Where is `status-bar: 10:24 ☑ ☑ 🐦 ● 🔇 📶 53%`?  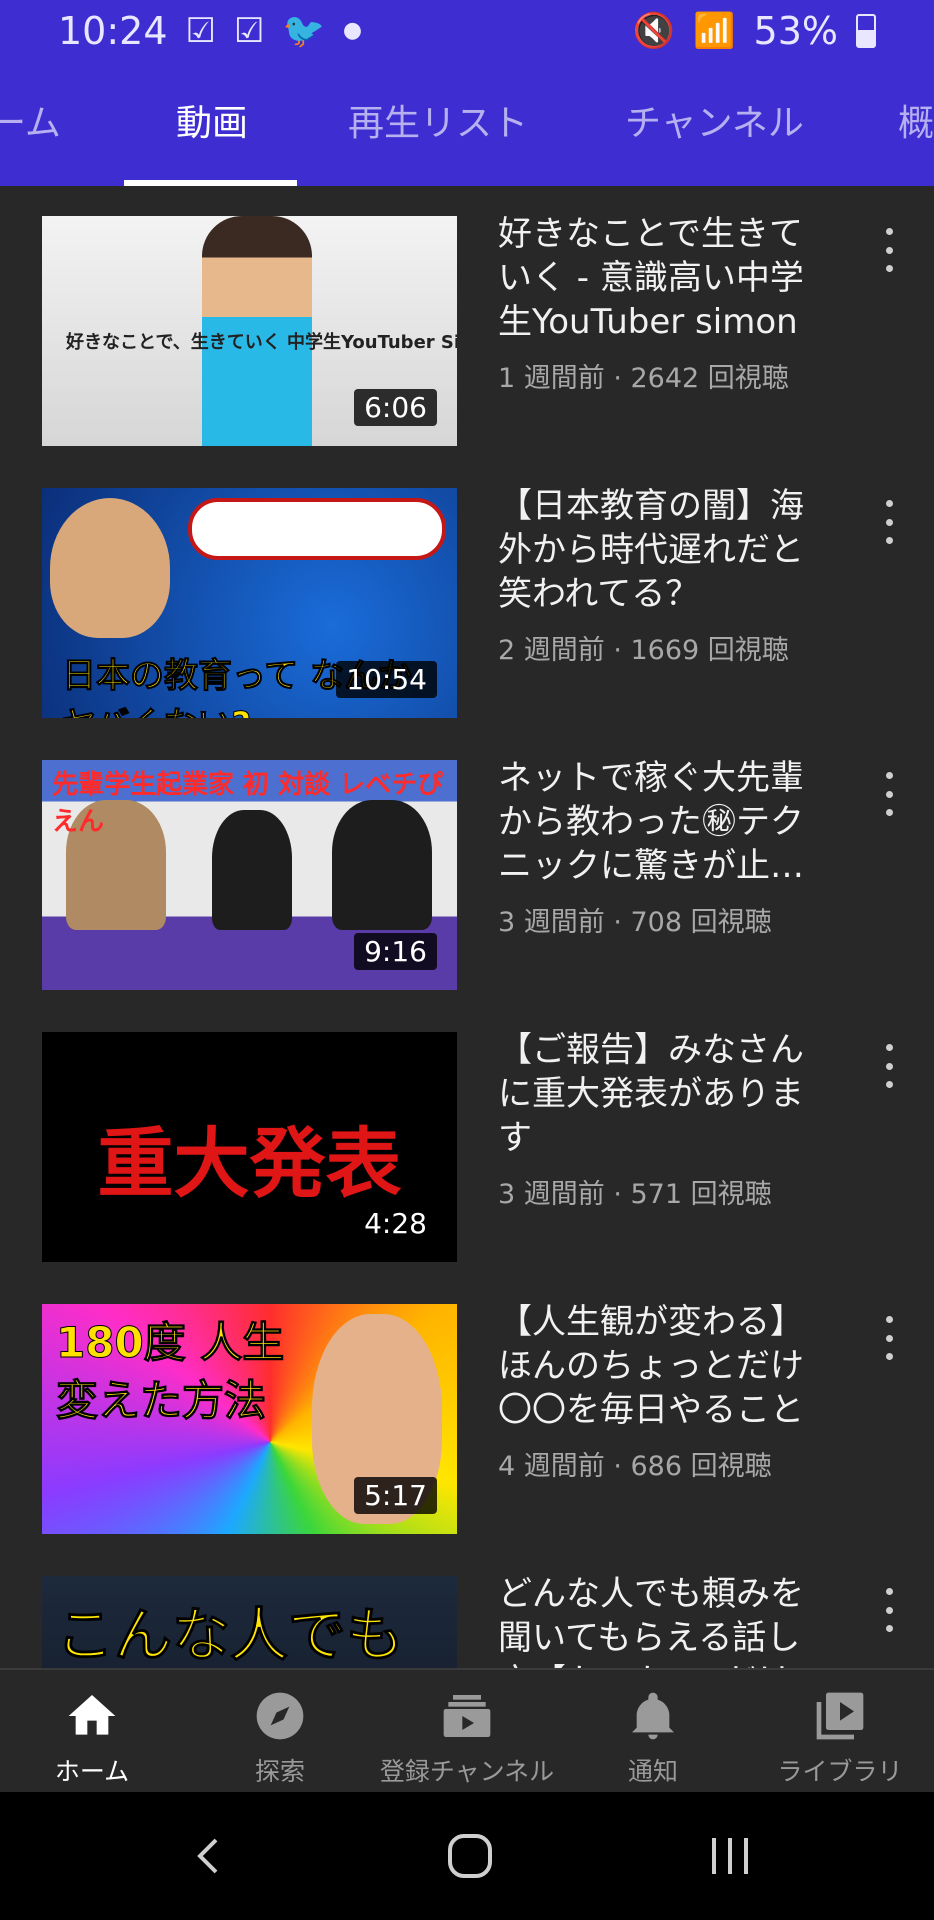 status-bar: 10:24 ☑ ☑ 🐦 ● 🔇 📶 53% is located at coordinates (467, 31).